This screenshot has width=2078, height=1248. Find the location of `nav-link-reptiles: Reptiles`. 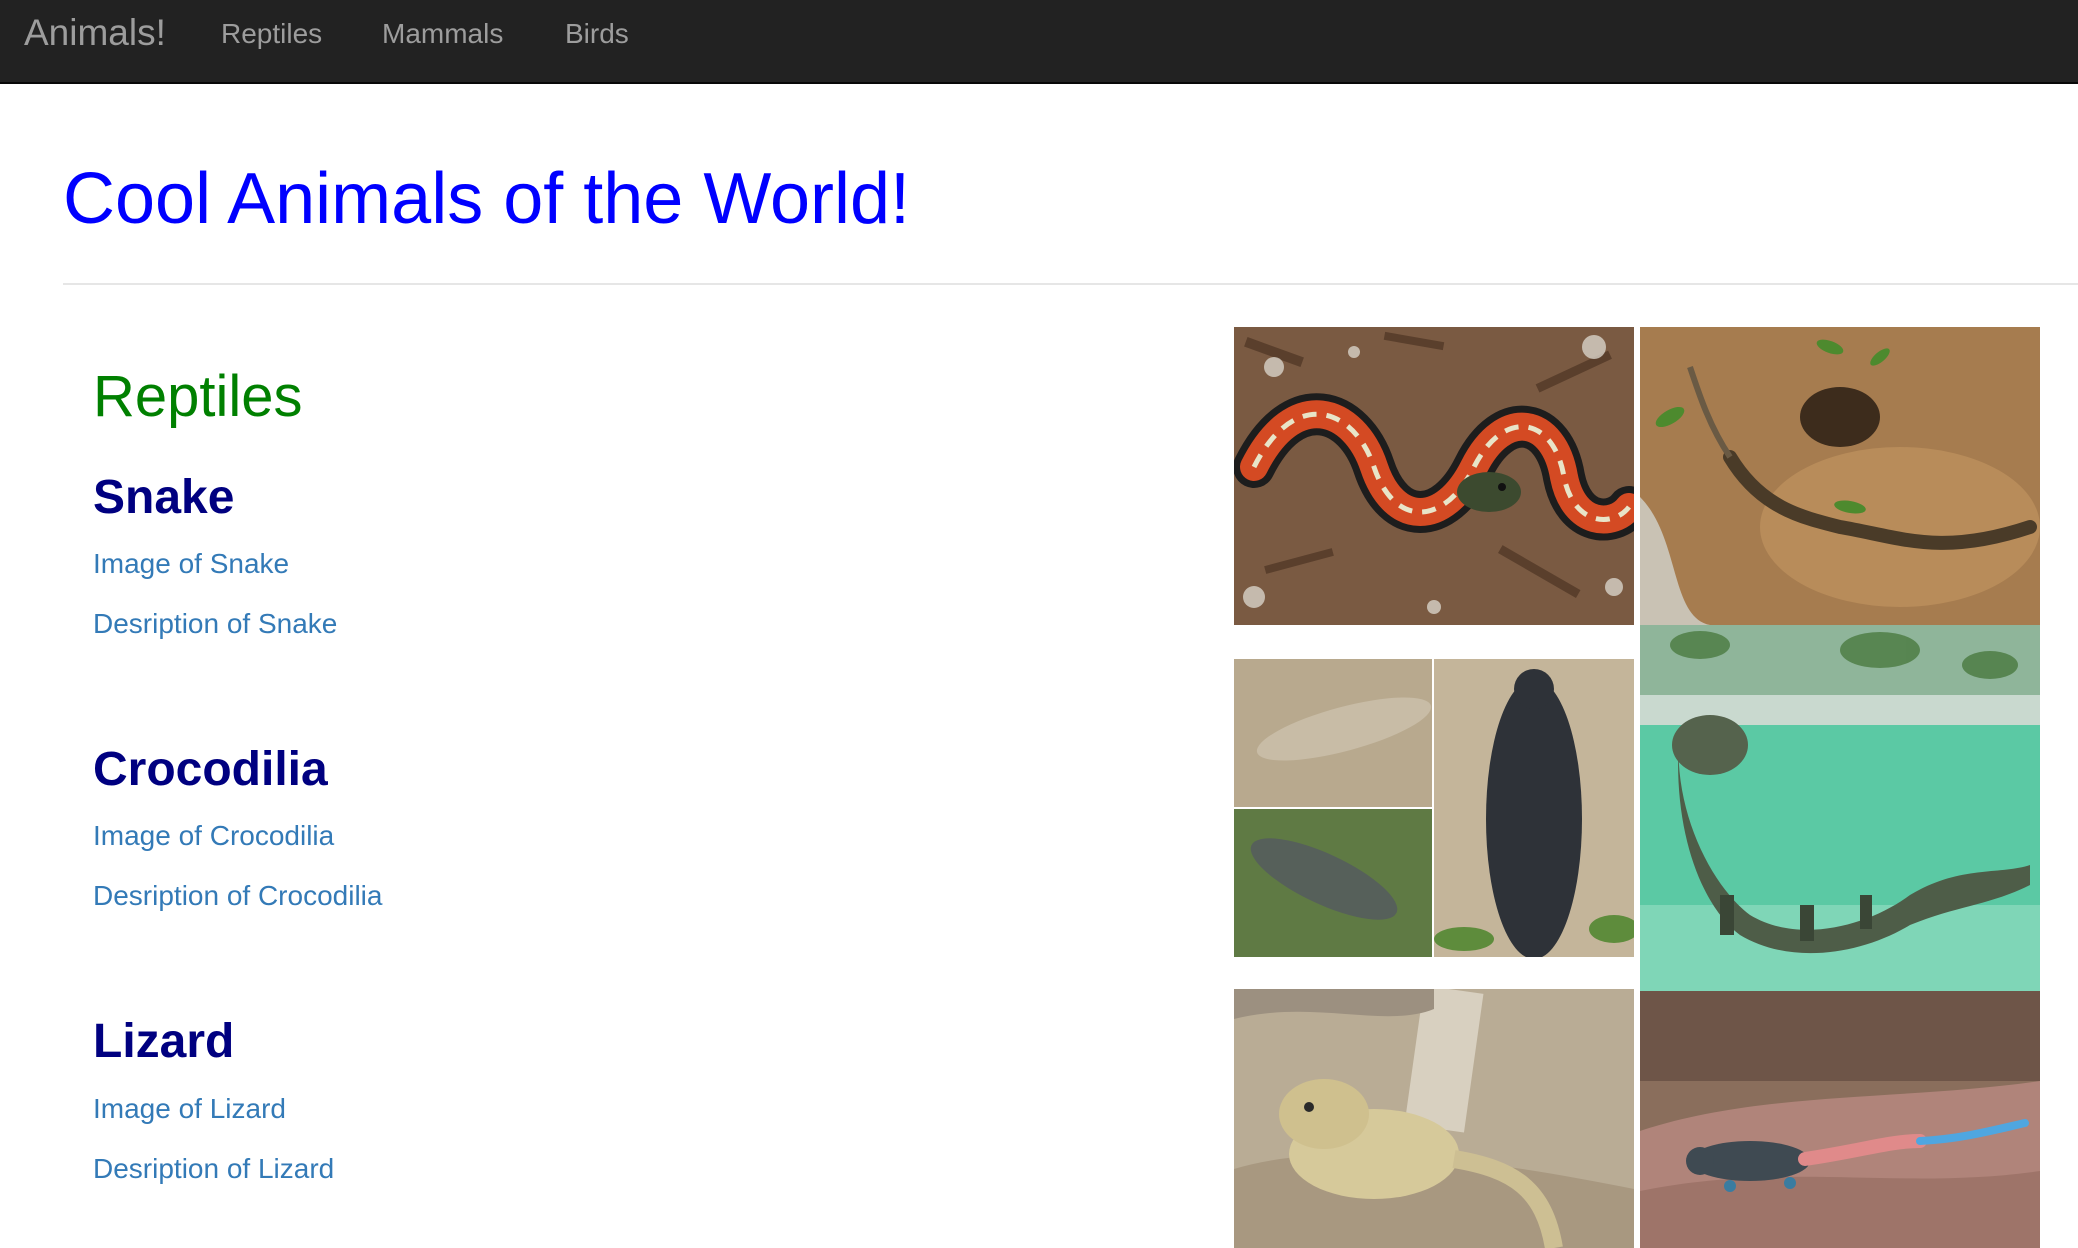

nav-link-reptiles: Reptiles is located at coordinates (271, 34).